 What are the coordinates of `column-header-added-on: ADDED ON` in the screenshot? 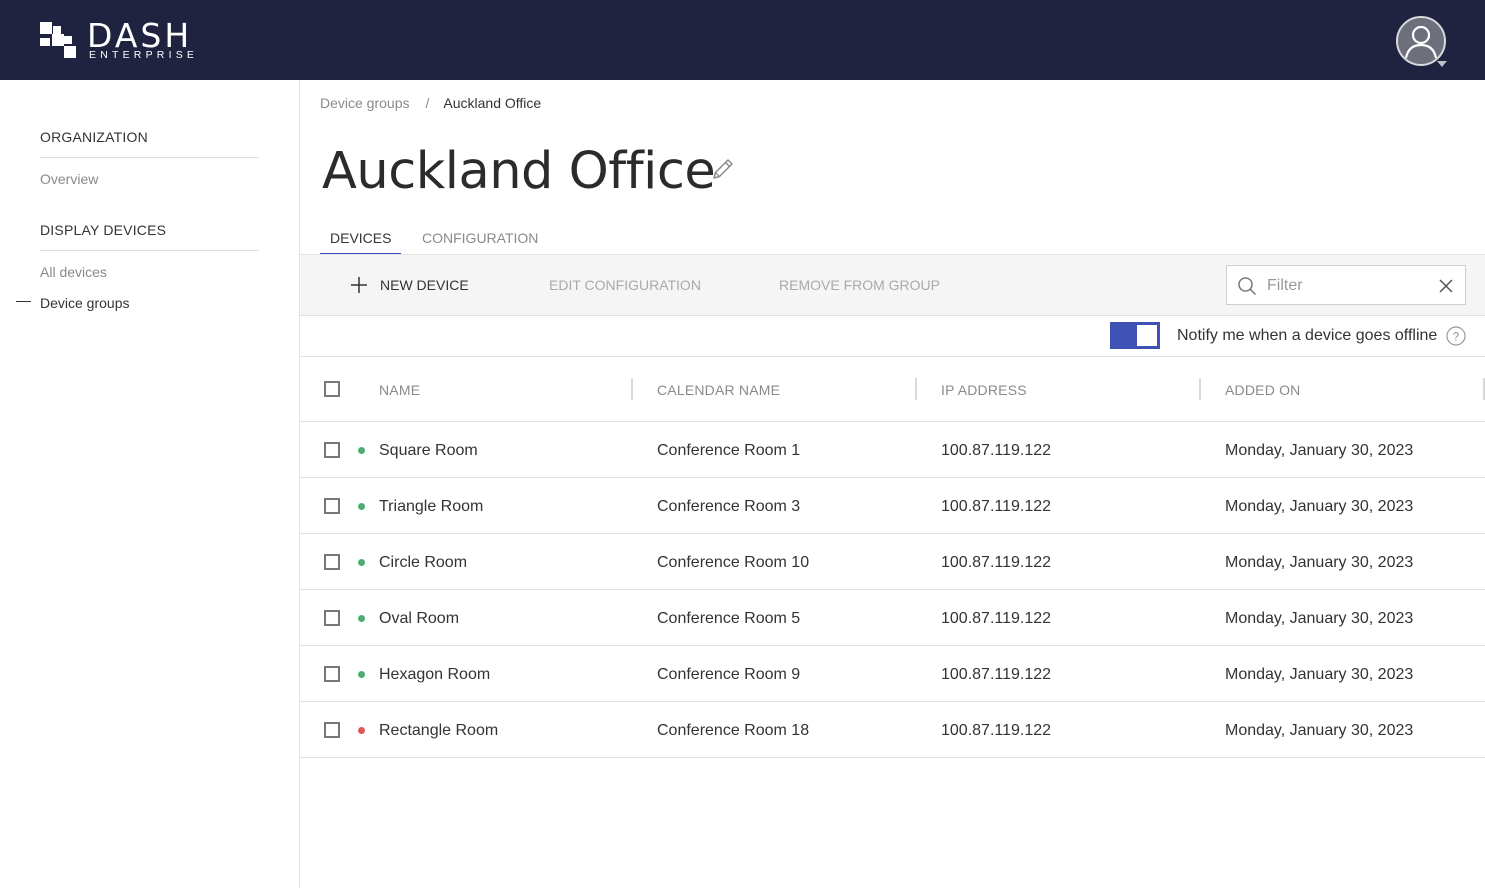 It's located at (1263, 390).